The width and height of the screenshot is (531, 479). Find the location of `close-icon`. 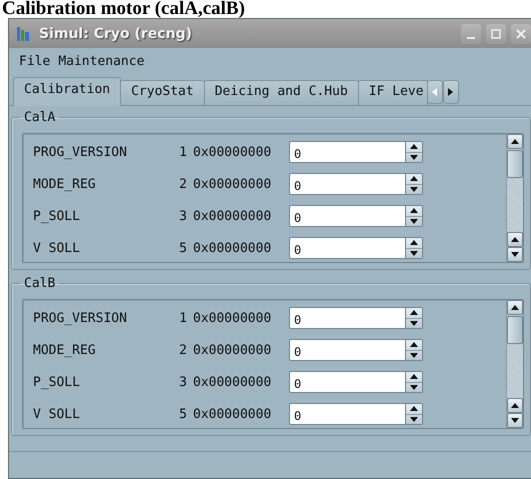

close-icon is located at coordinates (521, 33).